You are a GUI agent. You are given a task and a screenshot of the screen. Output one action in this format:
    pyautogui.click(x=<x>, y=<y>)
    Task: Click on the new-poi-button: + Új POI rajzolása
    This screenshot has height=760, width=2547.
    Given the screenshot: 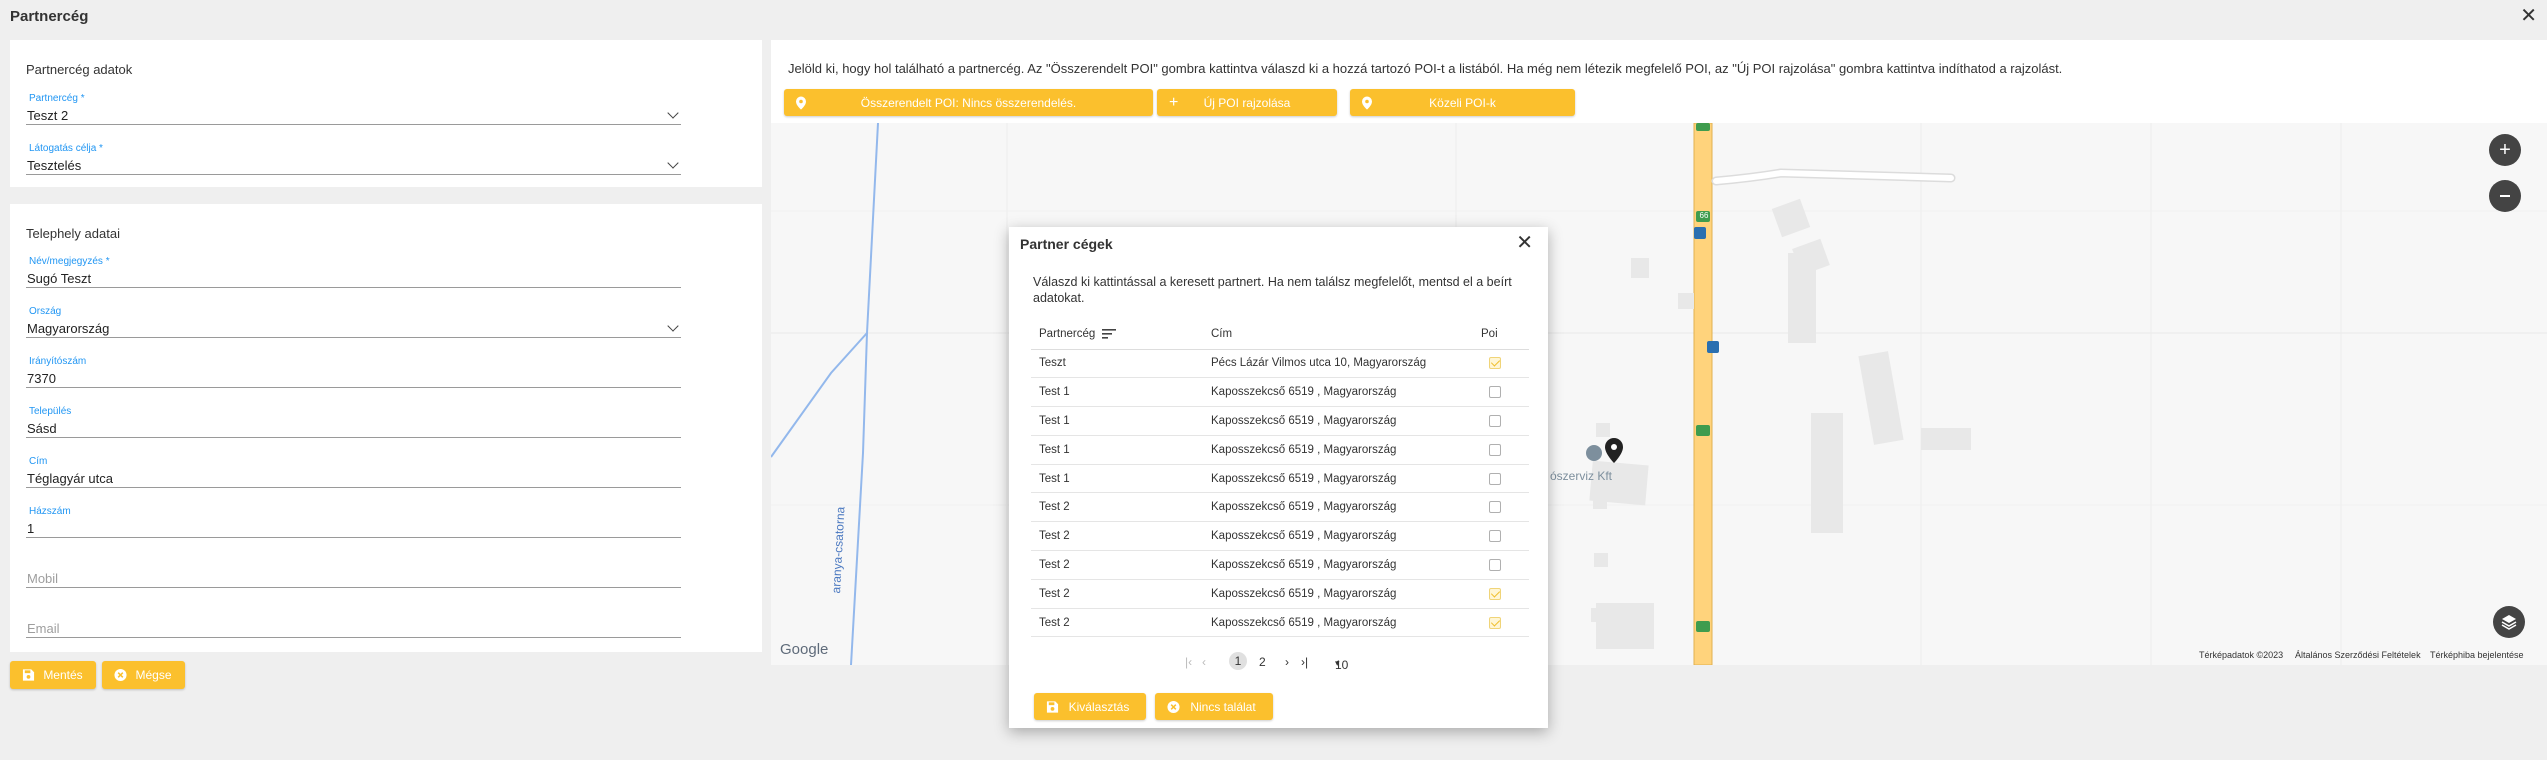 What is the action you would take?
    pyautogui.click(x=1247, y=102)
    